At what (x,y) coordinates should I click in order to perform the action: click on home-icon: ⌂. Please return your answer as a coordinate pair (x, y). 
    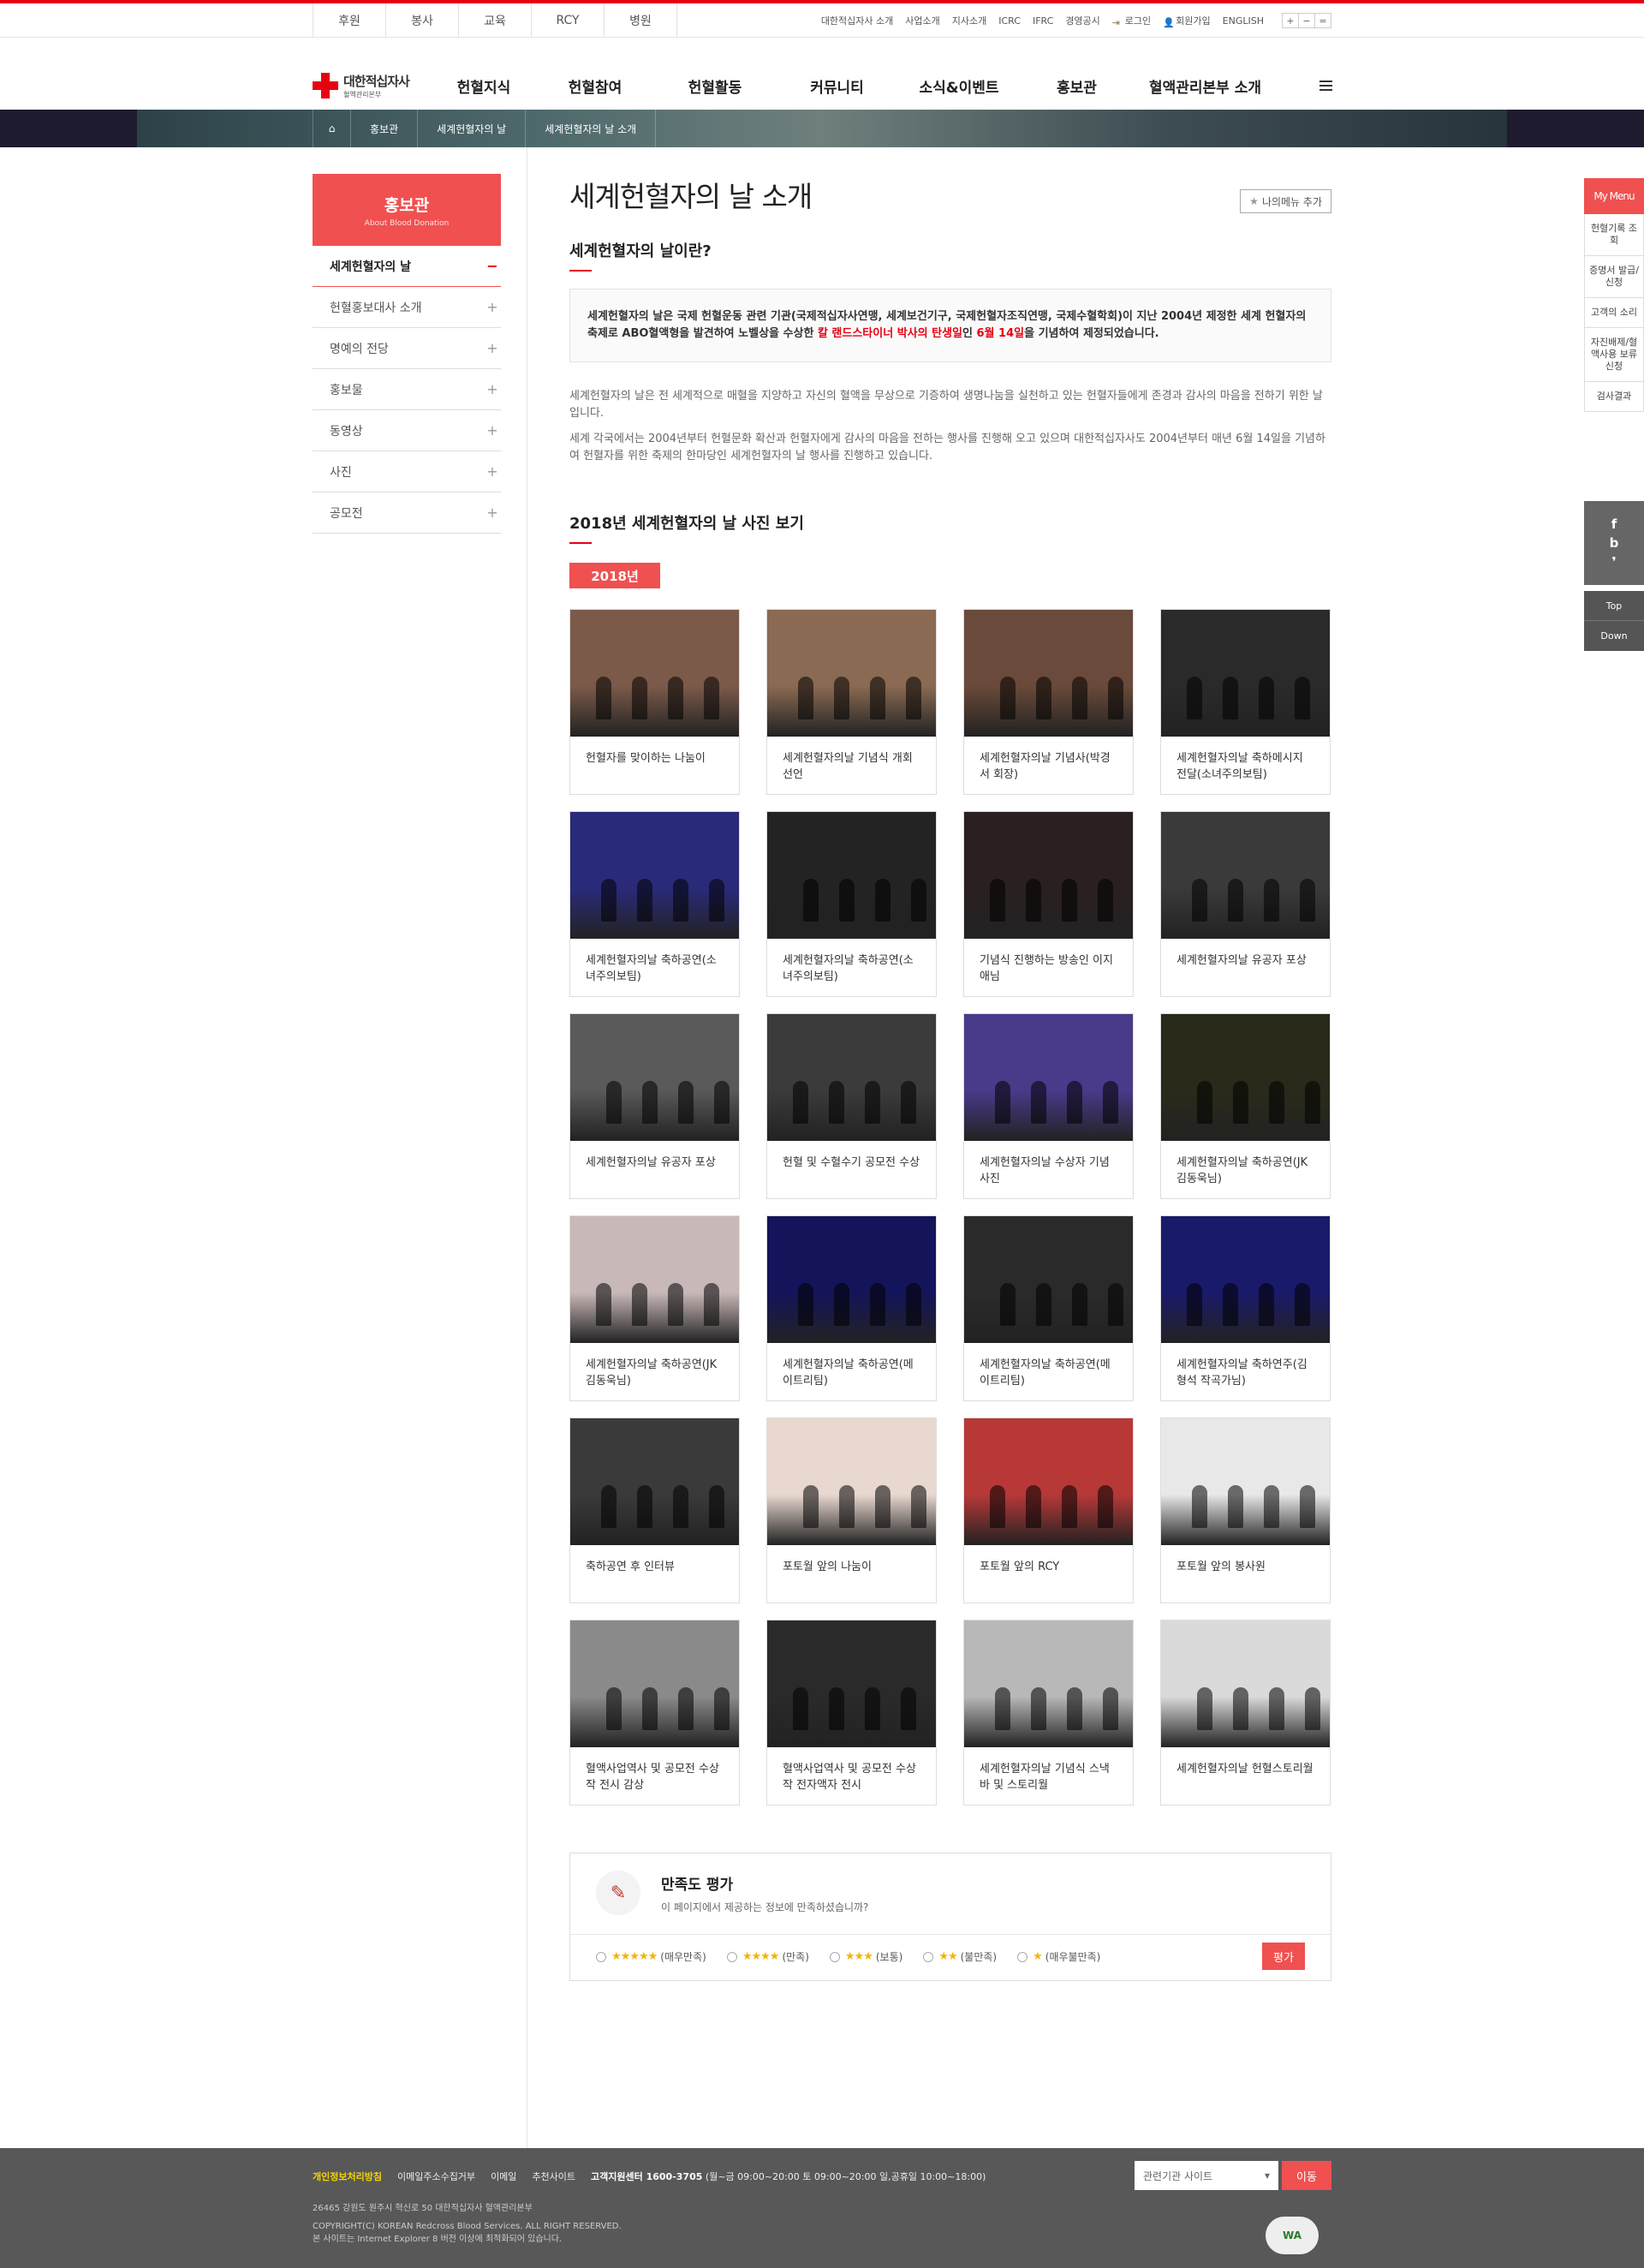
    Looking at the image, I should click on (332, 128).